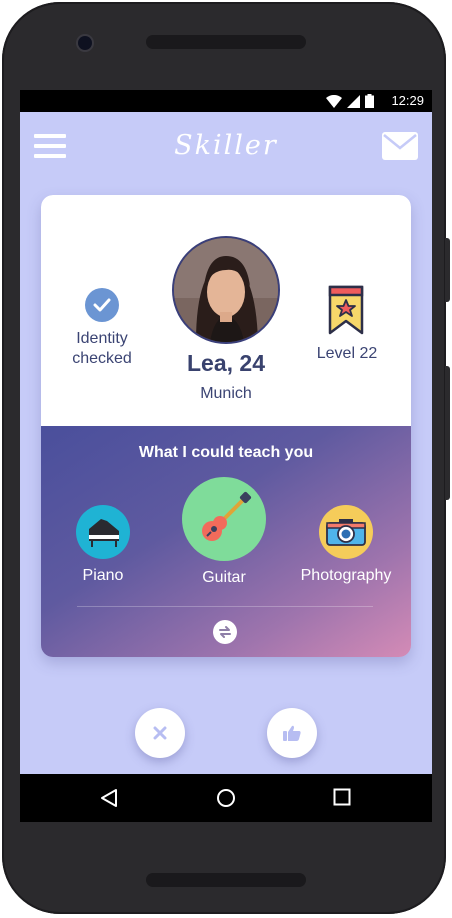 This screenshot has width=452, height=918. I want to click on volume-button, so click(447, 270).